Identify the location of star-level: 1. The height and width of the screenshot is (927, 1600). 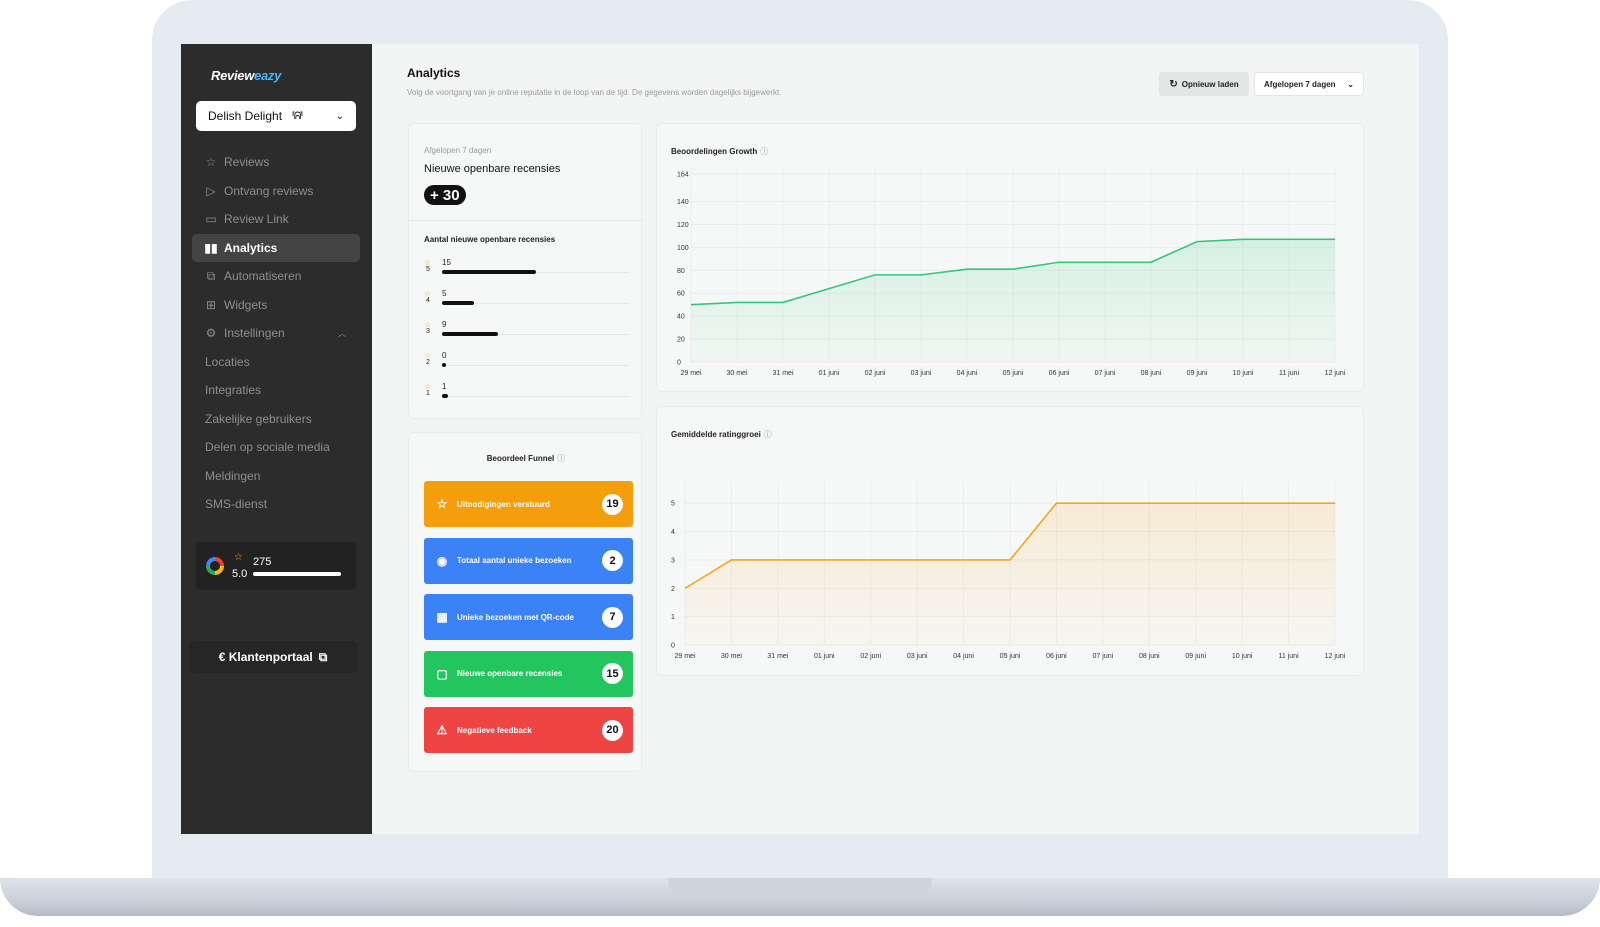
(428, 393).